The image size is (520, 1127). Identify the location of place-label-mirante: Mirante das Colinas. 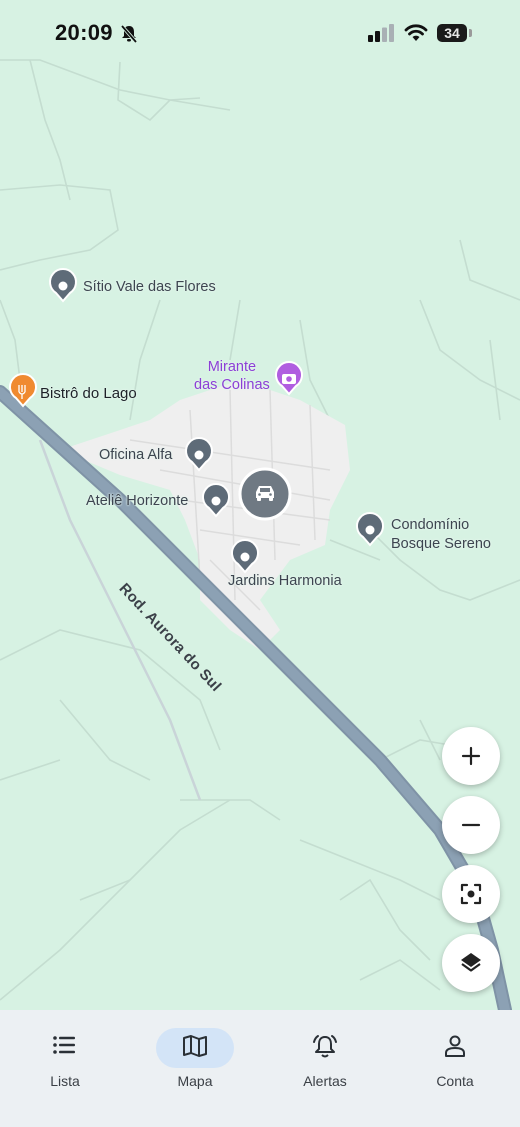
(232, 376).